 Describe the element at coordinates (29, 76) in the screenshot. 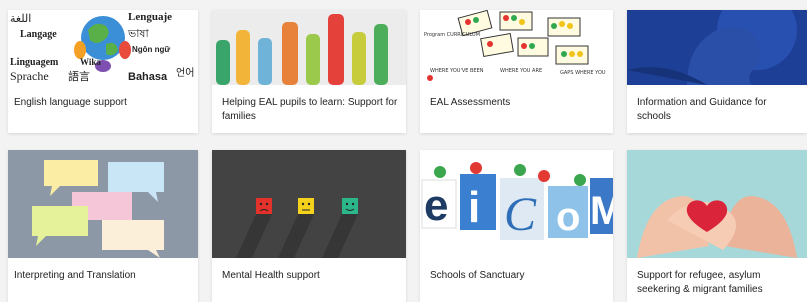

I see `svg-text: Sprache` at that location.